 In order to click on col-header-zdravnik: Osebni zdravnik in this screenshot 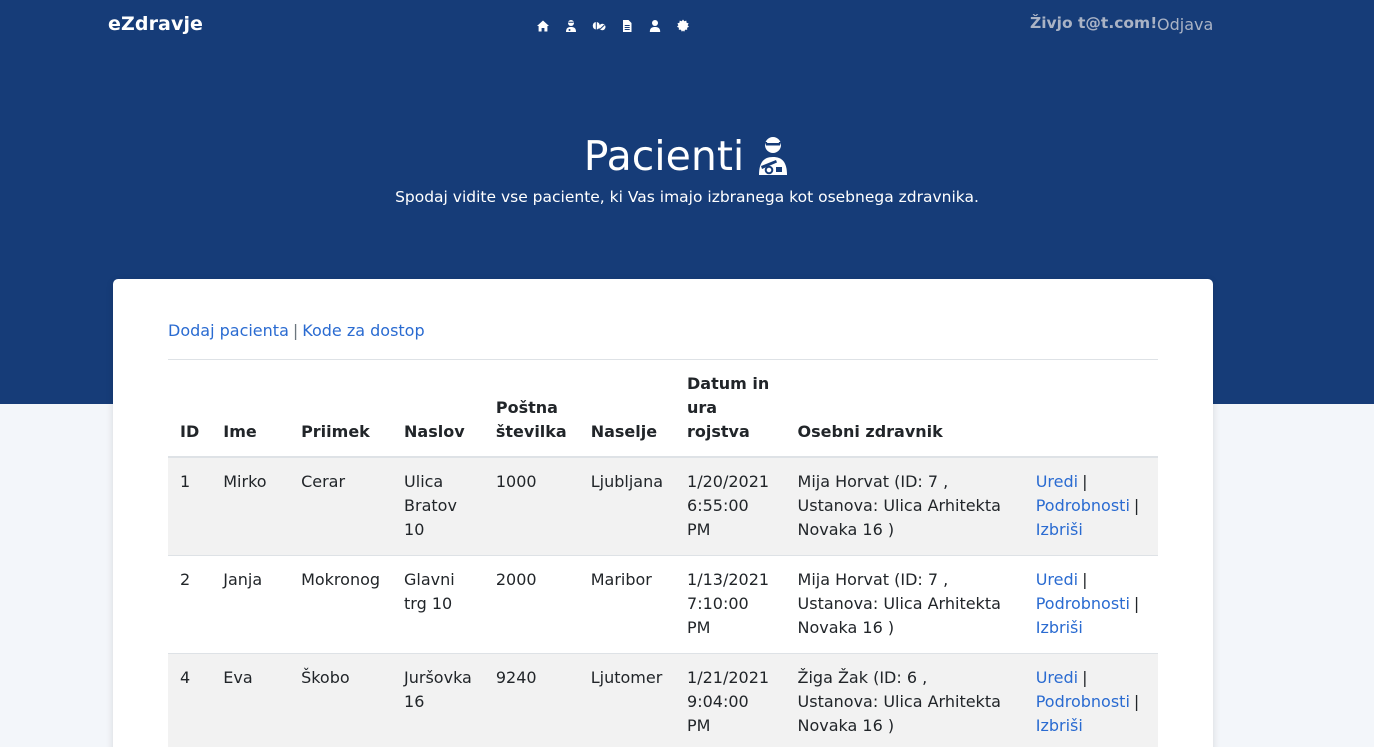, I will do `click(904, 409)`.